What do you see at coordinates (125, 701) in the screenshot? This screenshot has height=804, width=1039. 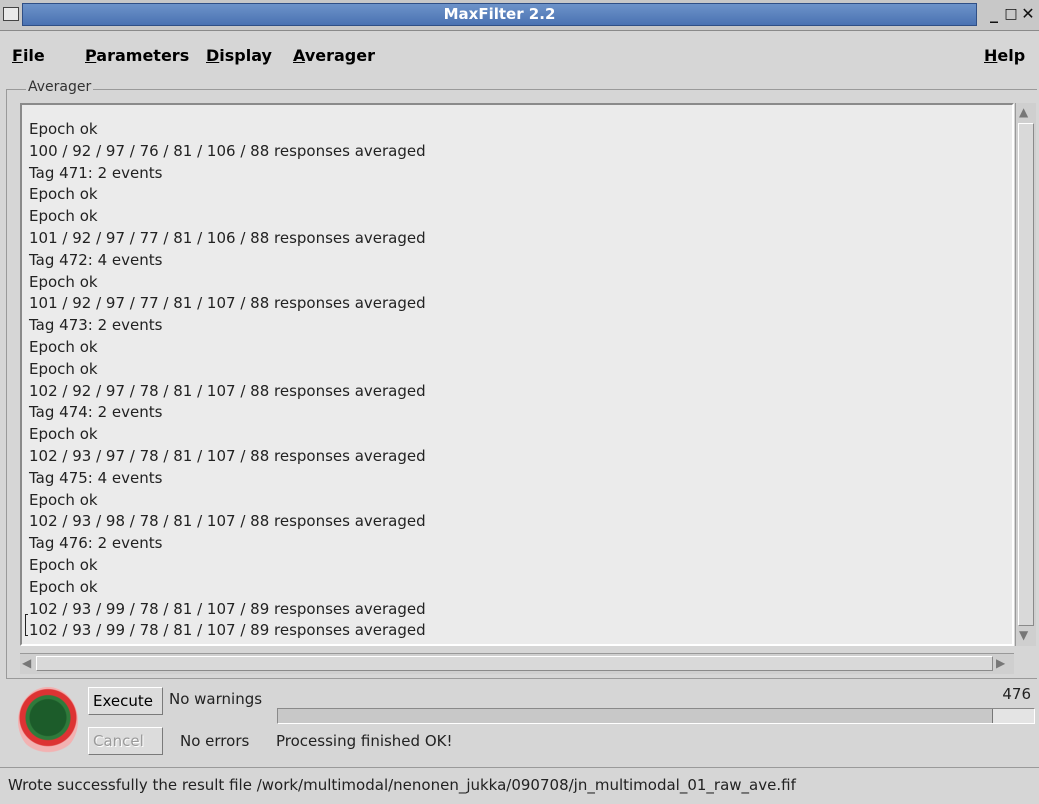 I see `execute-button: Execute` at bounding box center [125, 701].